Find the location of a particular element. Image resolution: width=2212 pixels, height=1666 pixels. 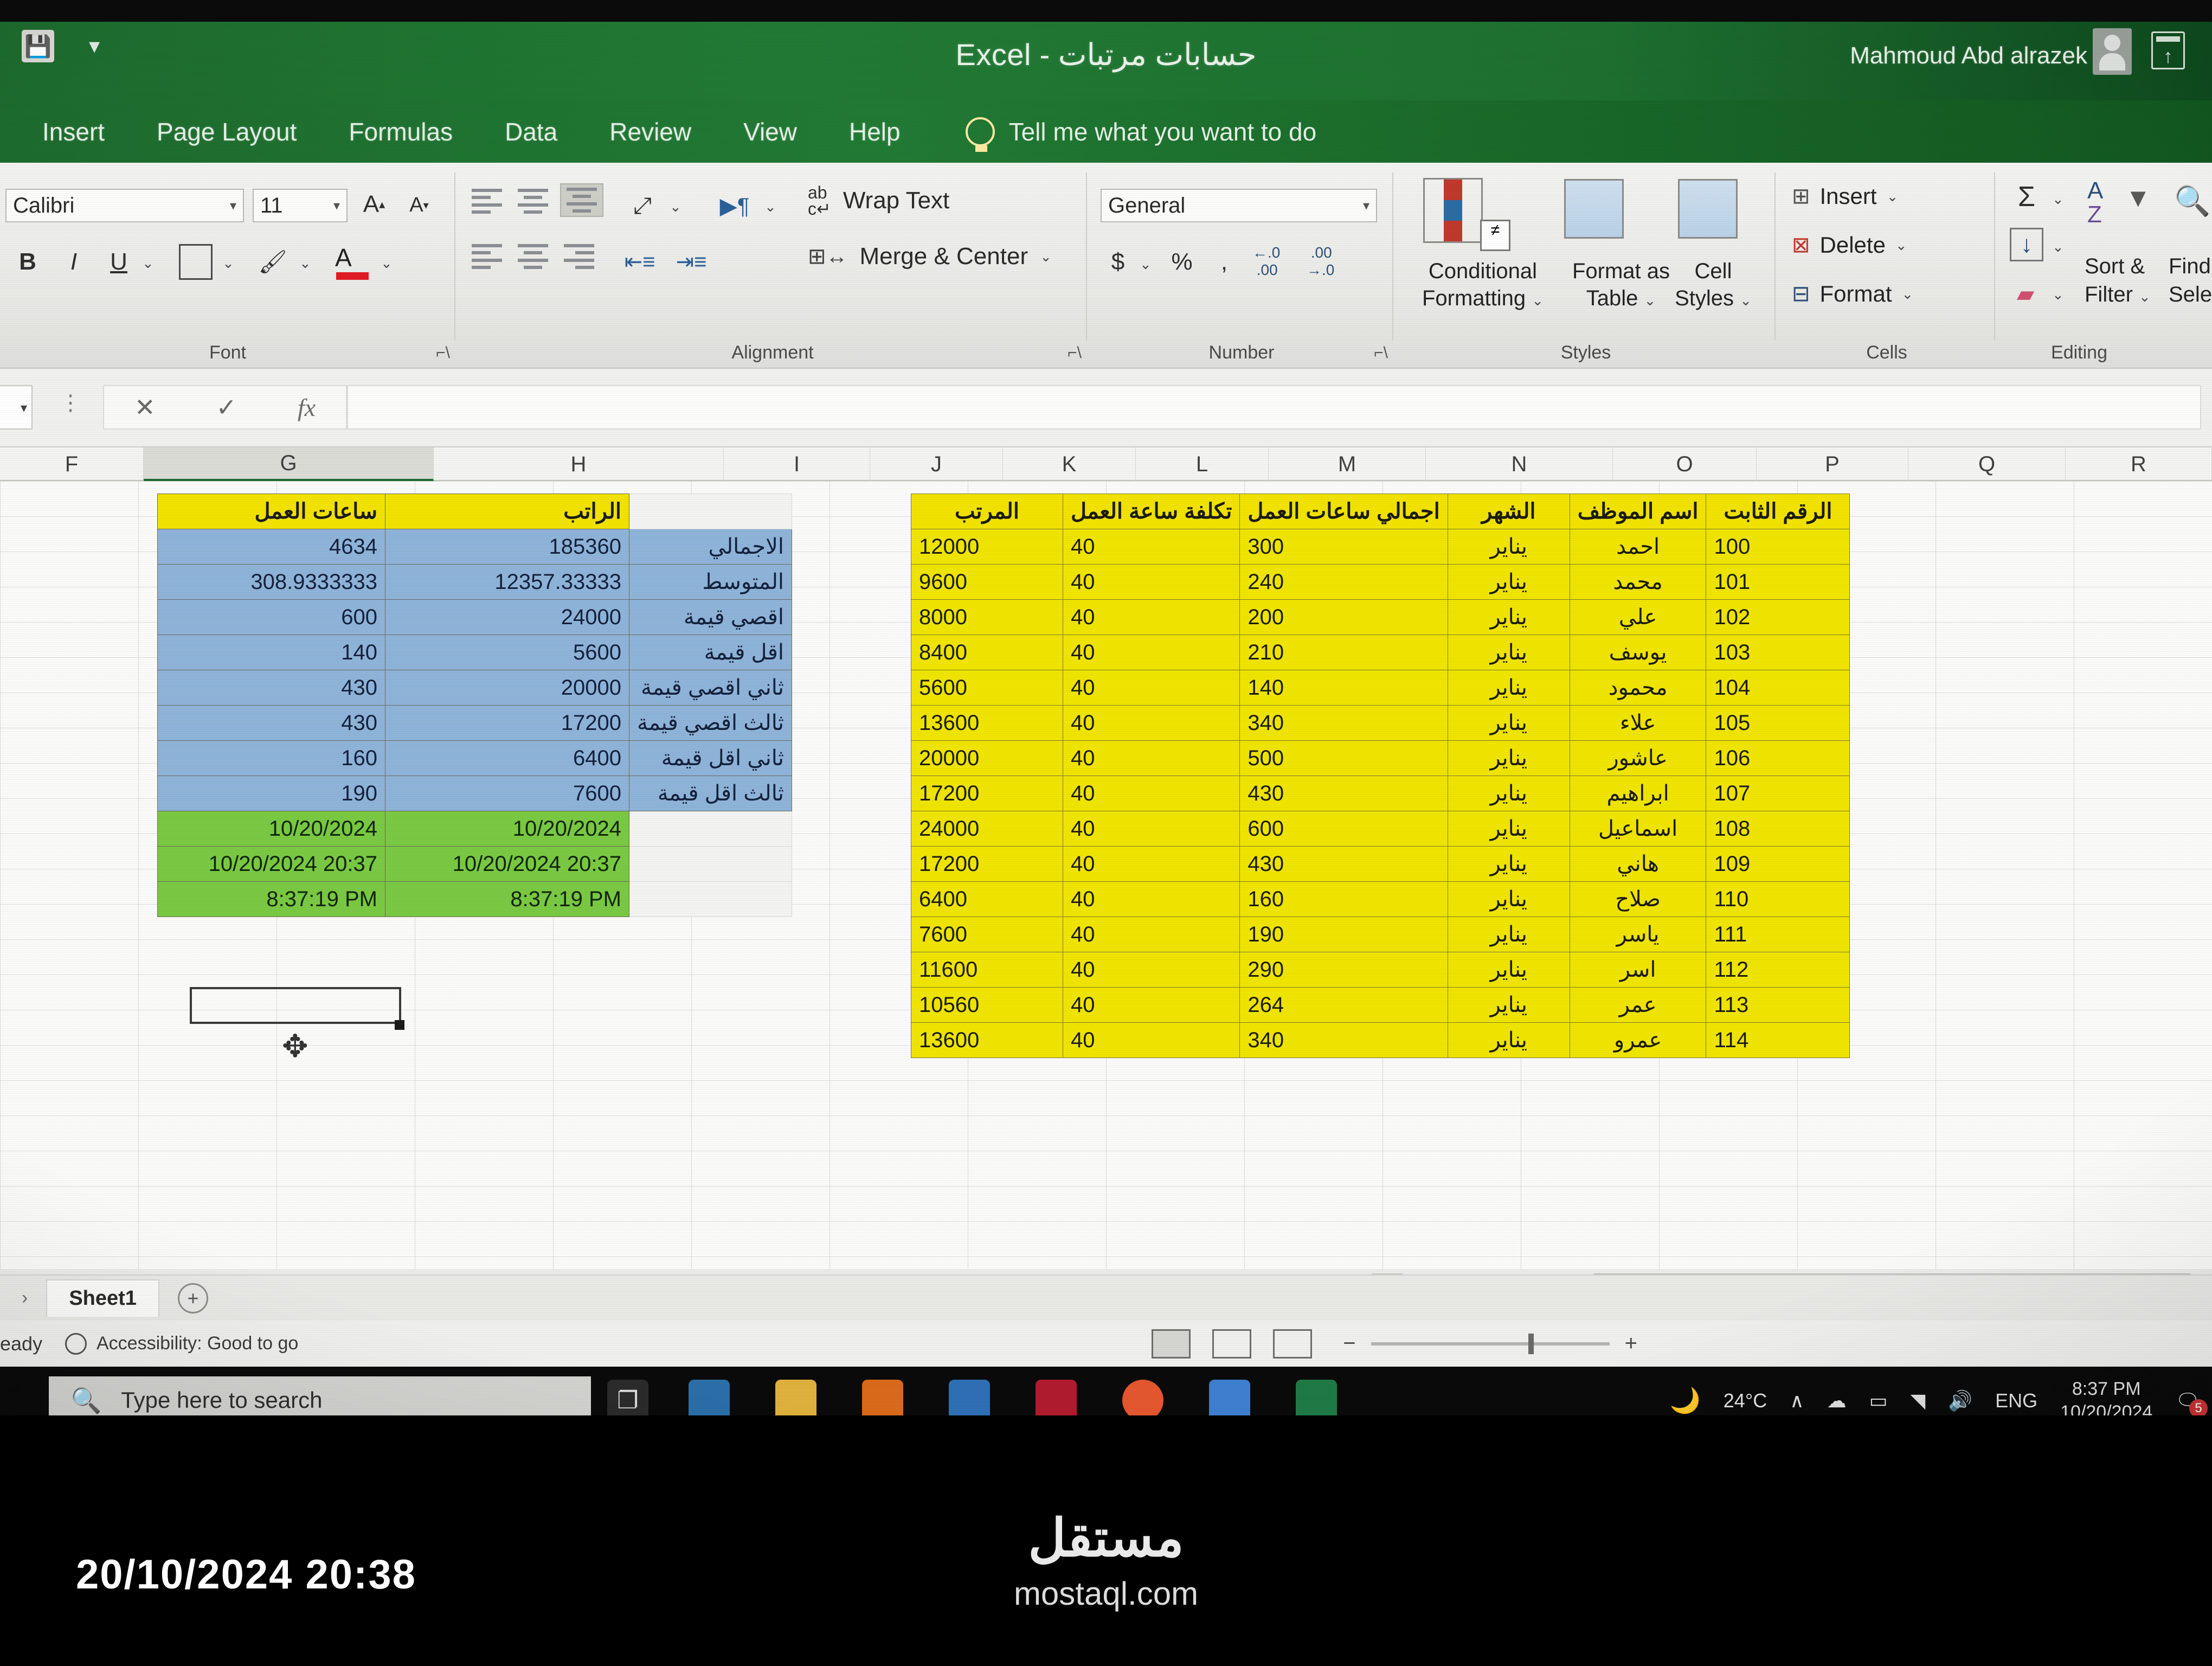

avatar is located at coordinates (2112, 51).